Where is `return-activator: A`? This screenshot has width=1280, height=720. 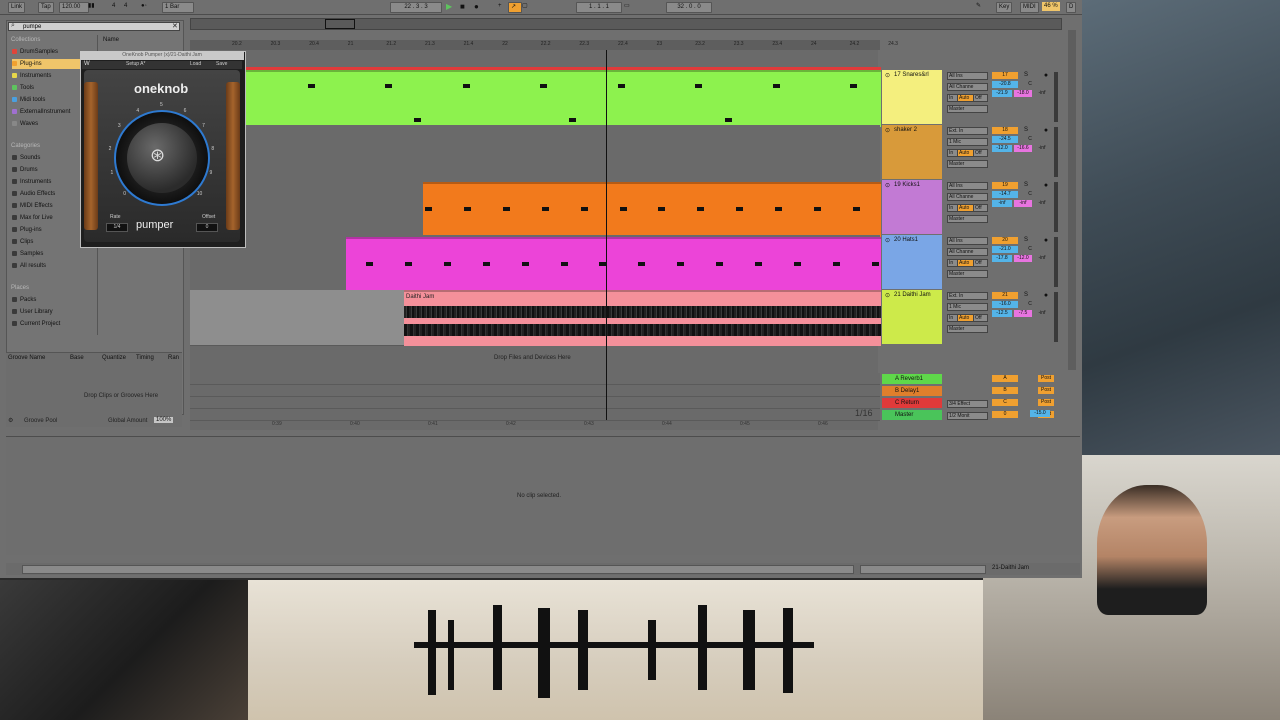
return-activator: A is located at coordinates (1005, 378).